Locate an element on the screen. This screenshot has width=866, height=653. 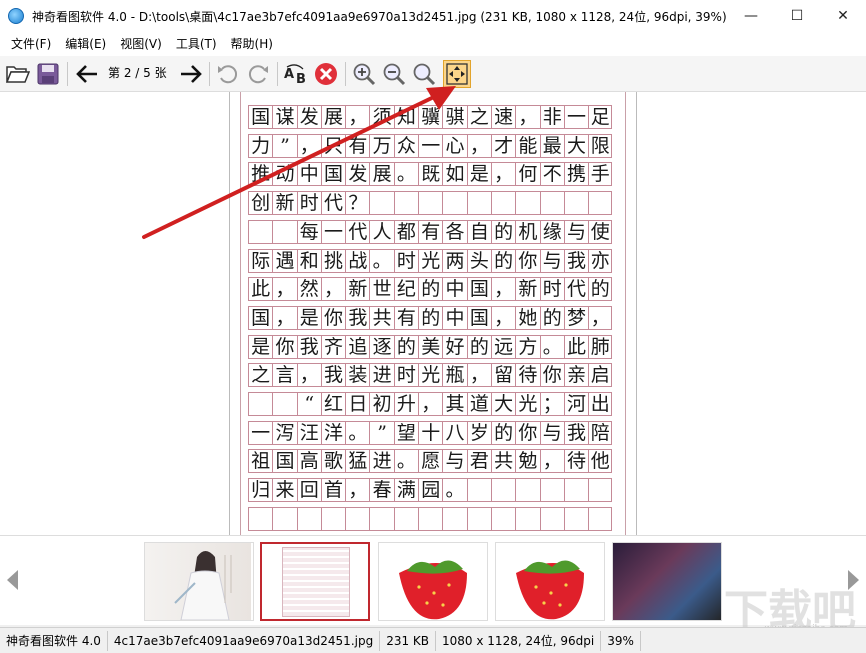
delete-button is located at coordinates (326, 74).